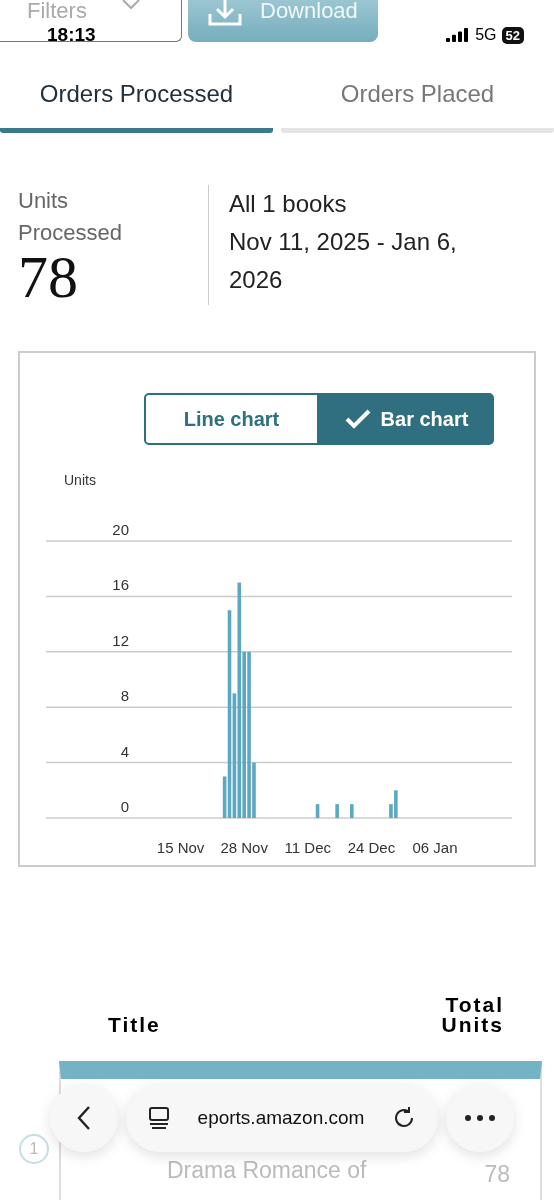  Describe the element at coordinates (267, 1170) in the screenshot. I see `book-title: Drama Romance of` at that location.